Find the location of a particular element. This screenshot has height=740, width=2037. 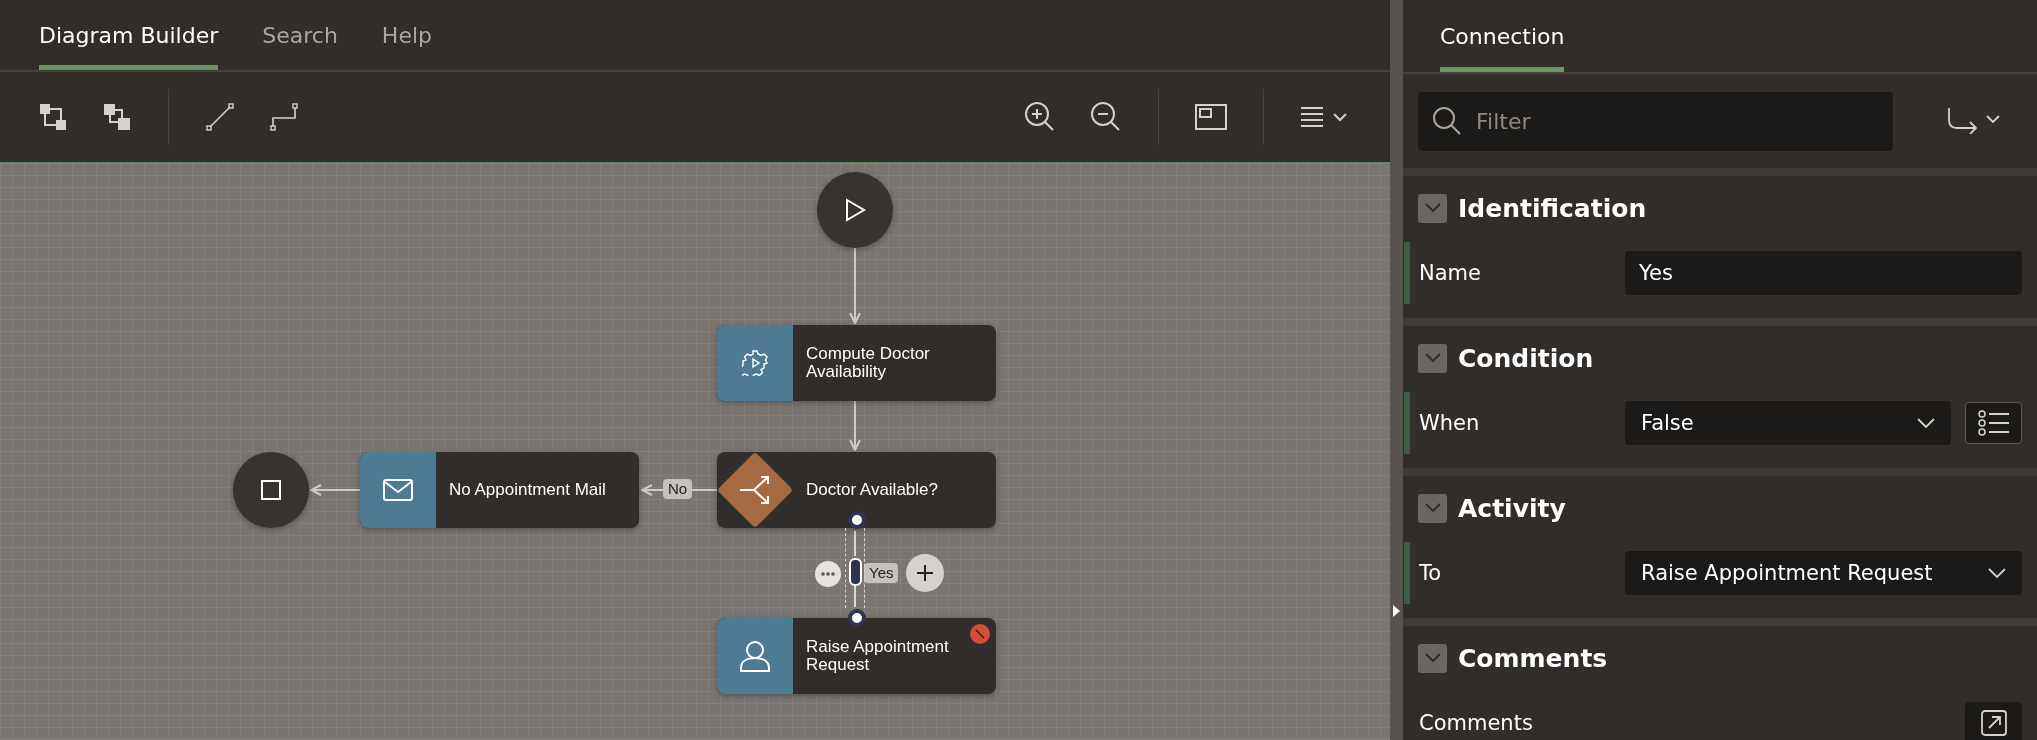

node-label: No Appointment Mail is located at coordinates (527, 490).